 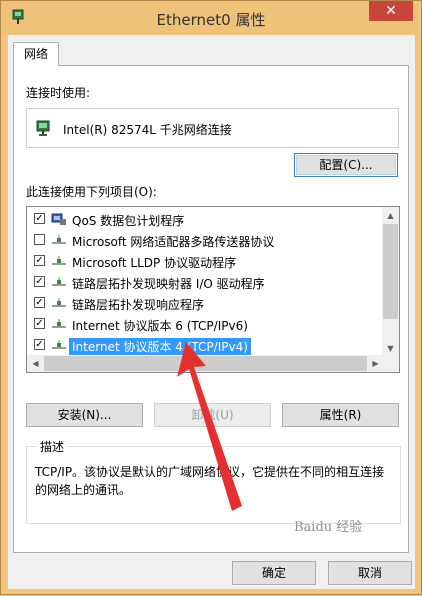 What do you see at coordinates (209, 426) in the screenshot?
I see `annotation-arrow` at bounding box center [209, 426].